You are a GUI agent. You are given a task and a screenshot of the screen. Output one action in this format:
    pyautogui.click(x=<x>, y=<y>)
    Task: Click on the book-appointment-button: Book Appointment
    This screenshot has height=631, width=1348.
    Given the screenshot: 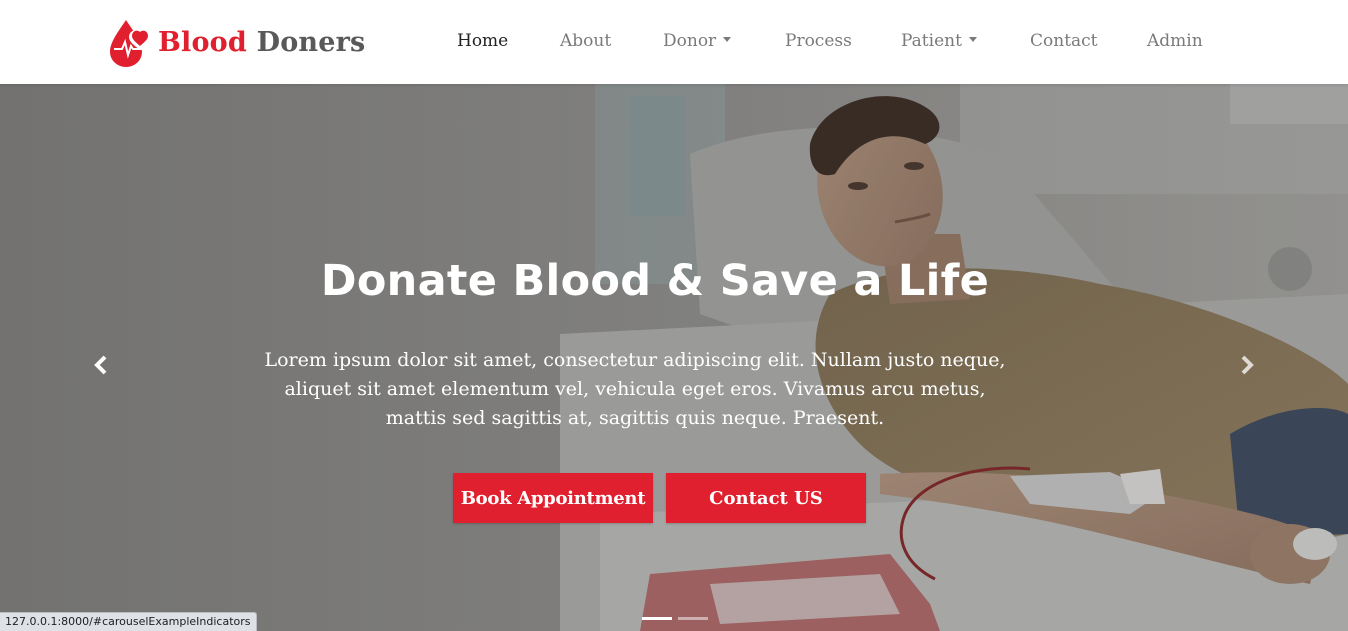 What is the action you would take?
    pyautogui.click(x=553, y=498)
    